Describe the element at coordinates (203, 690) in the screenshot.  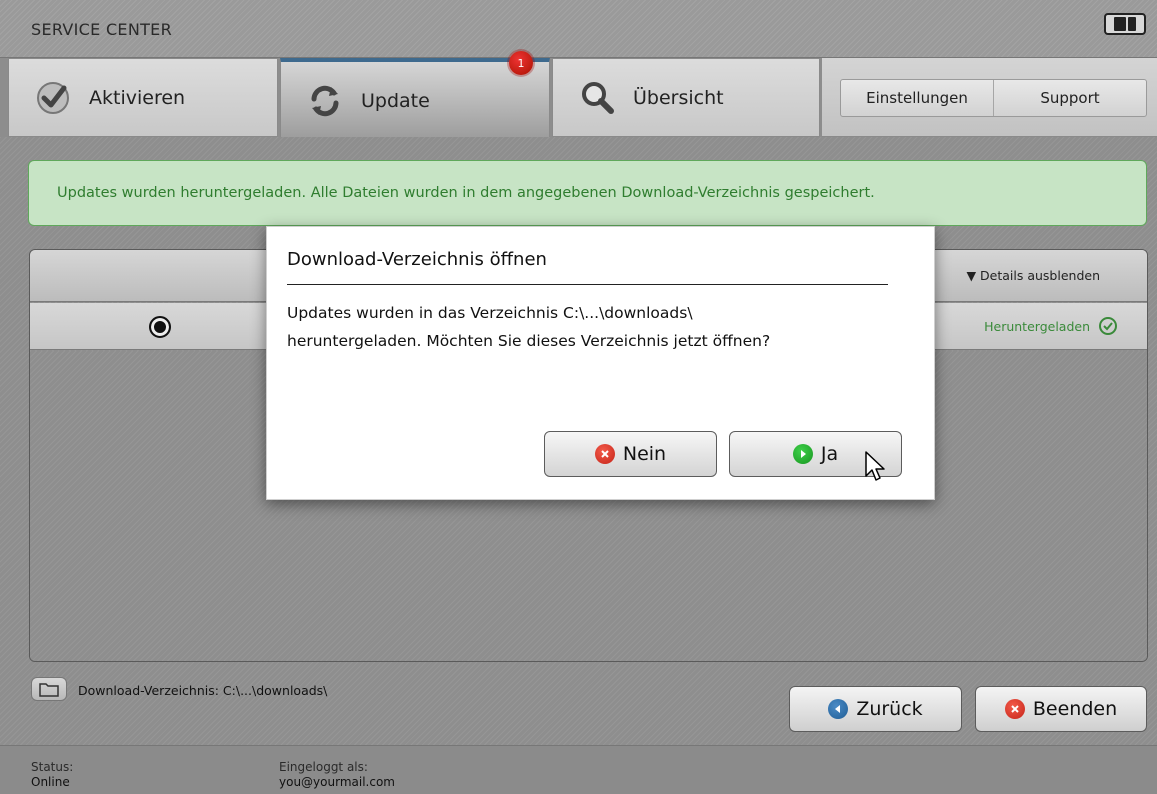
I see `download-dir-label: Download-Verzeichnis: C:\...\downloads\` at that location.